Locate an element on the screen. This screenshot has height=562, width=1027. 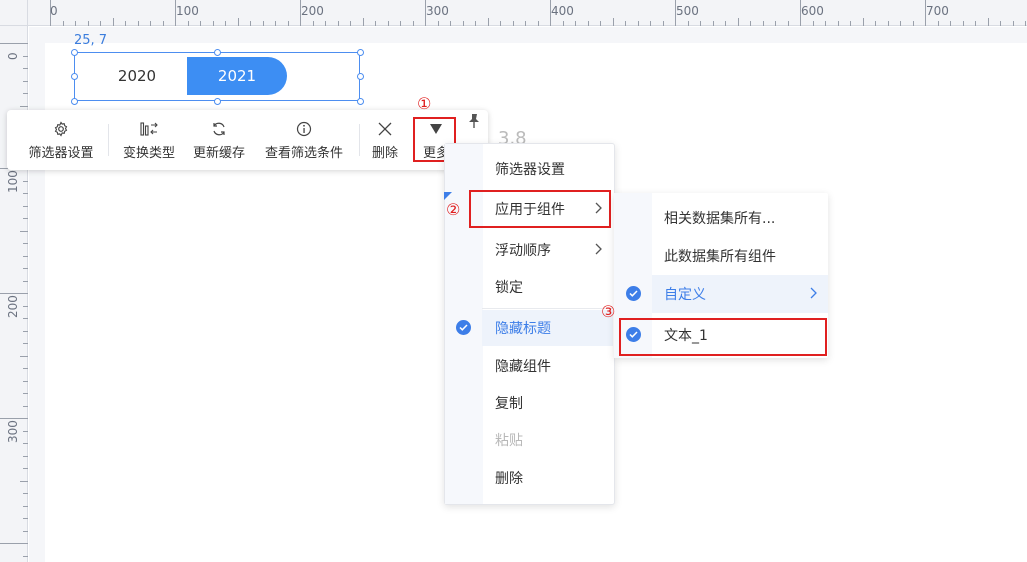
canvas-top-margin is located at coordinates (528, 35).